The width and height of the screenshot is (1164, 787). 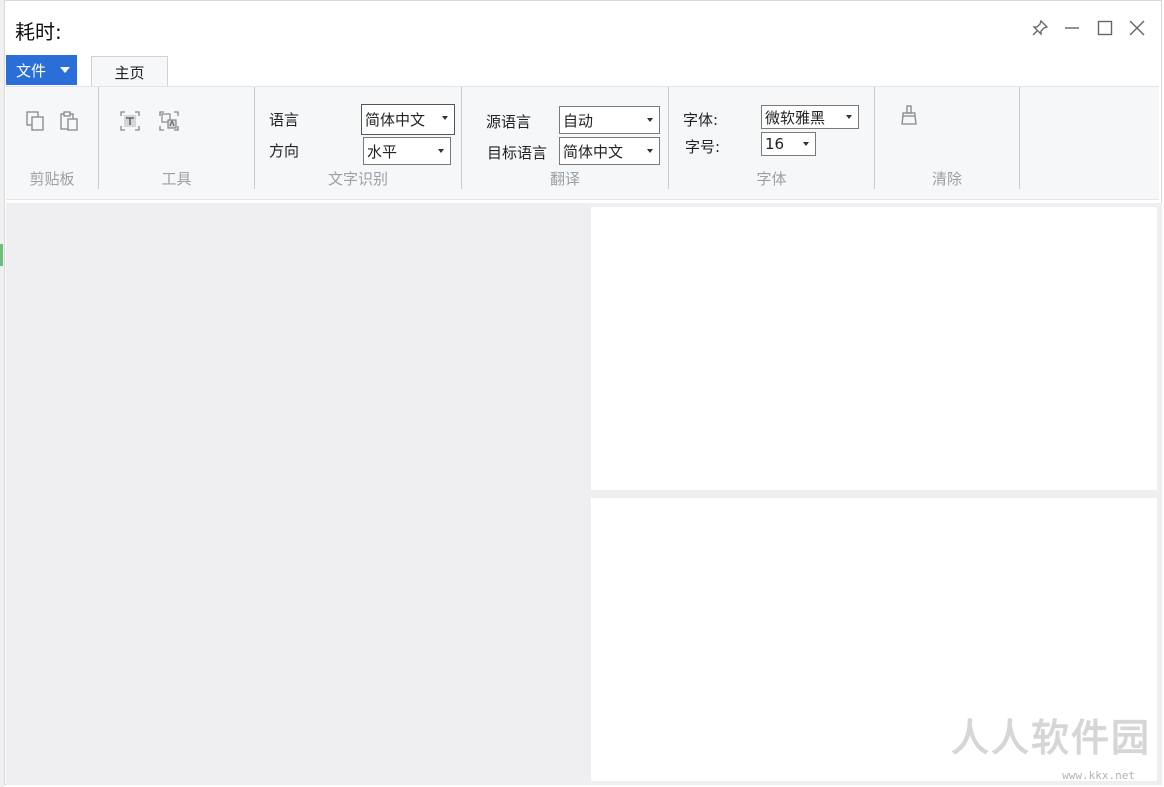 I want to click on language-select: 简体中文, so click(x=408, y=119).